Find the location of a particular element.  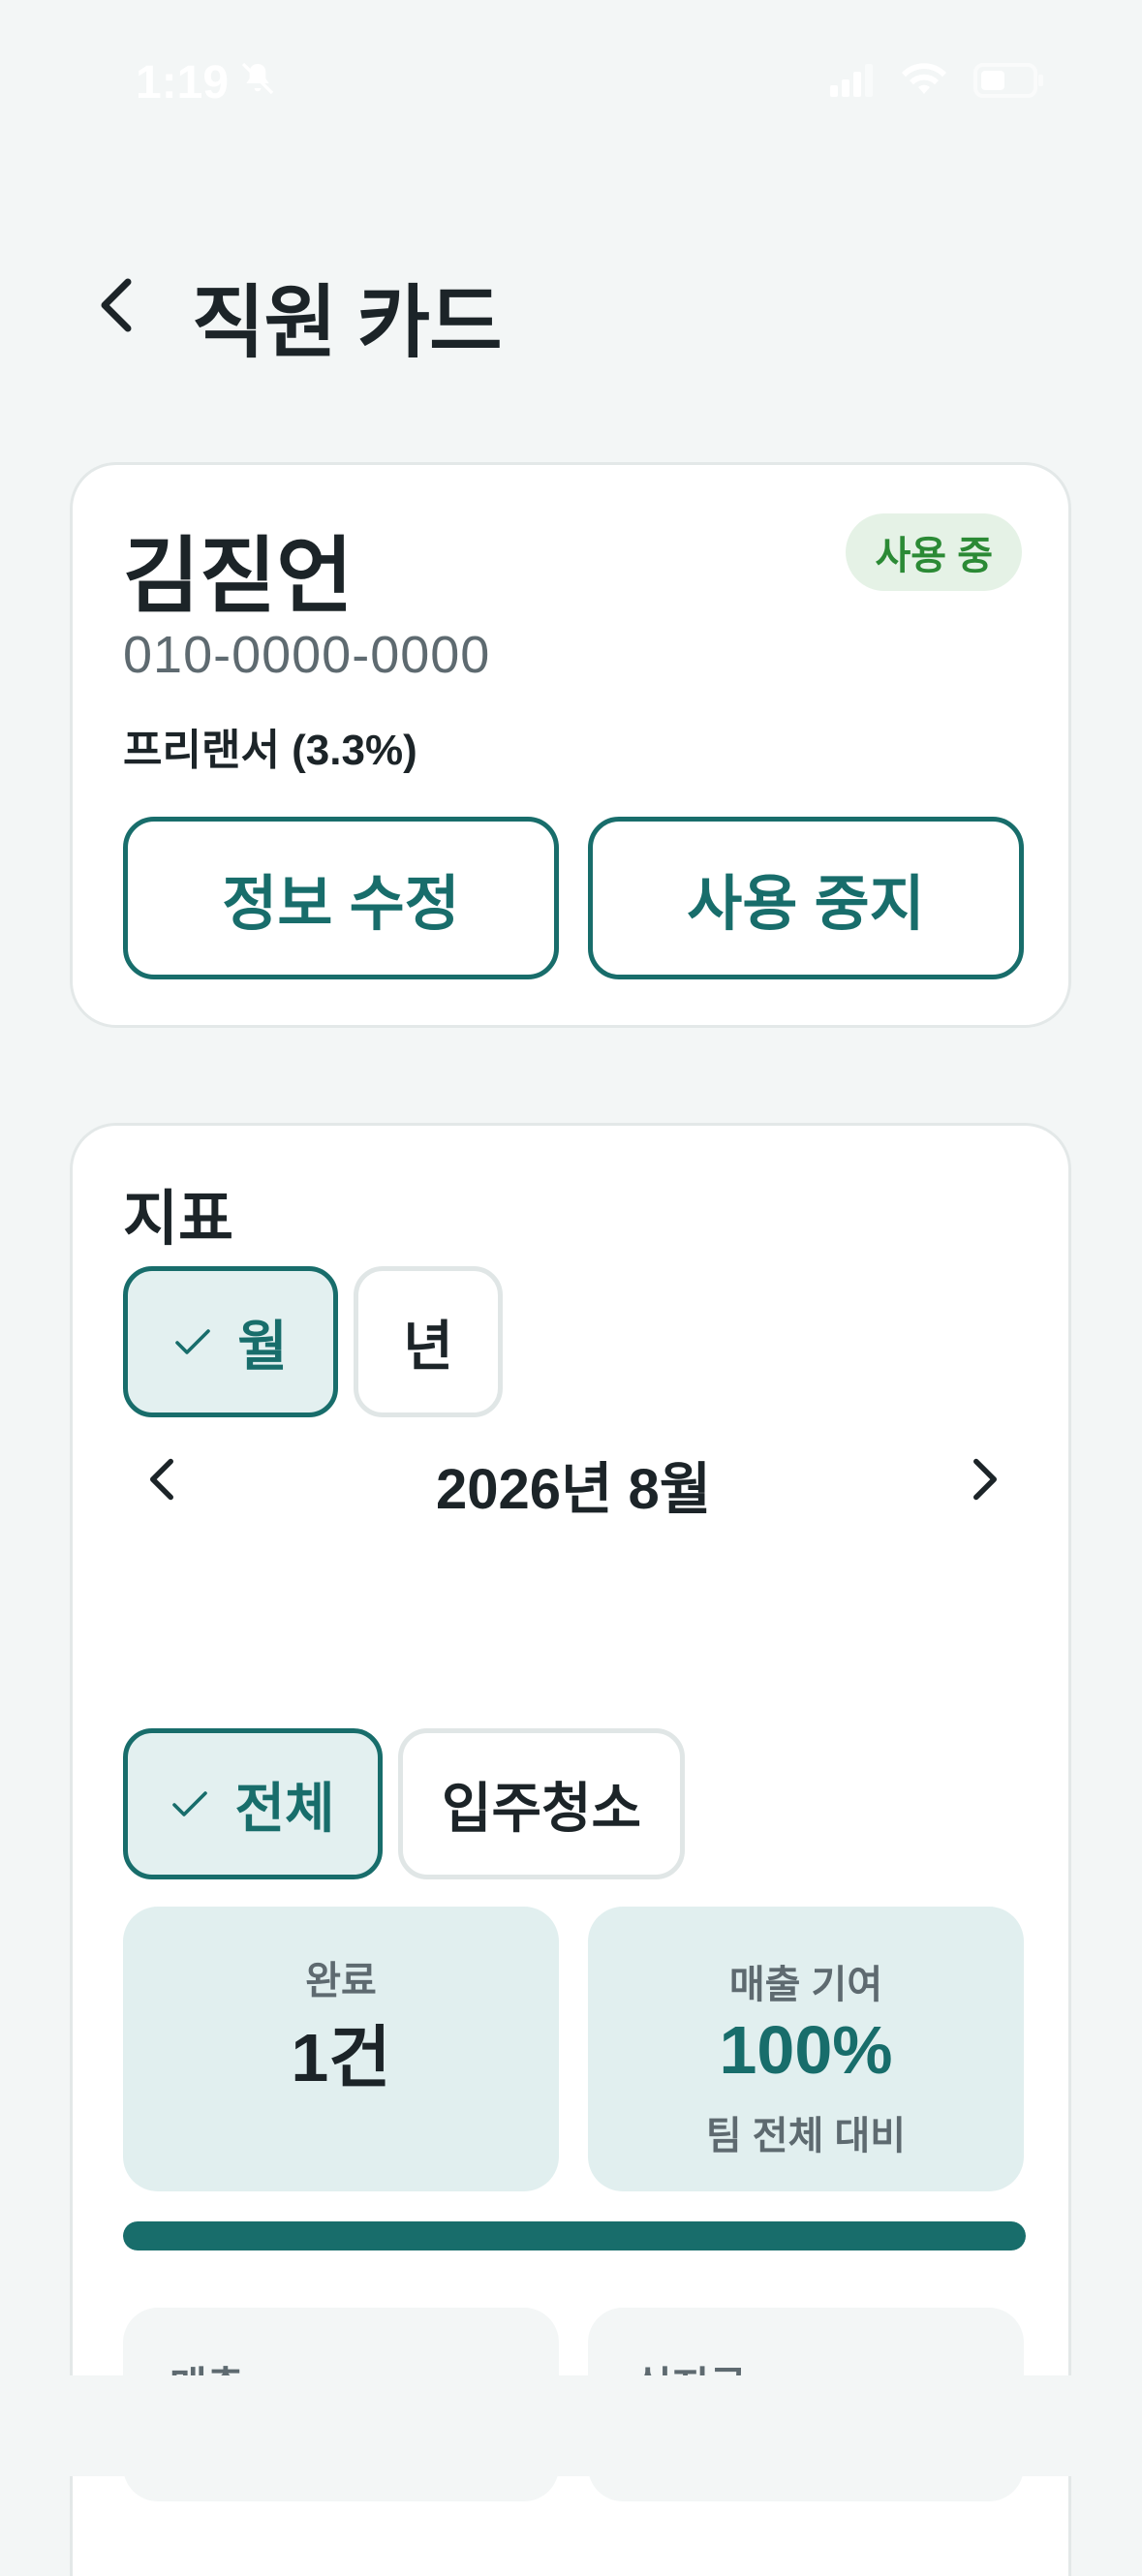

metrics-title: 지표 is located at coordinates (178, 1219).